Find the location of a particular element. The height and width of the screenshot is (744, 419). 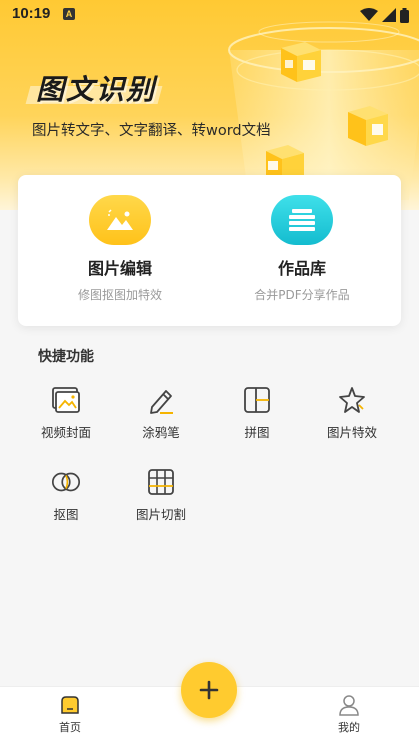

home-icon is located at coordinates (70, 705).